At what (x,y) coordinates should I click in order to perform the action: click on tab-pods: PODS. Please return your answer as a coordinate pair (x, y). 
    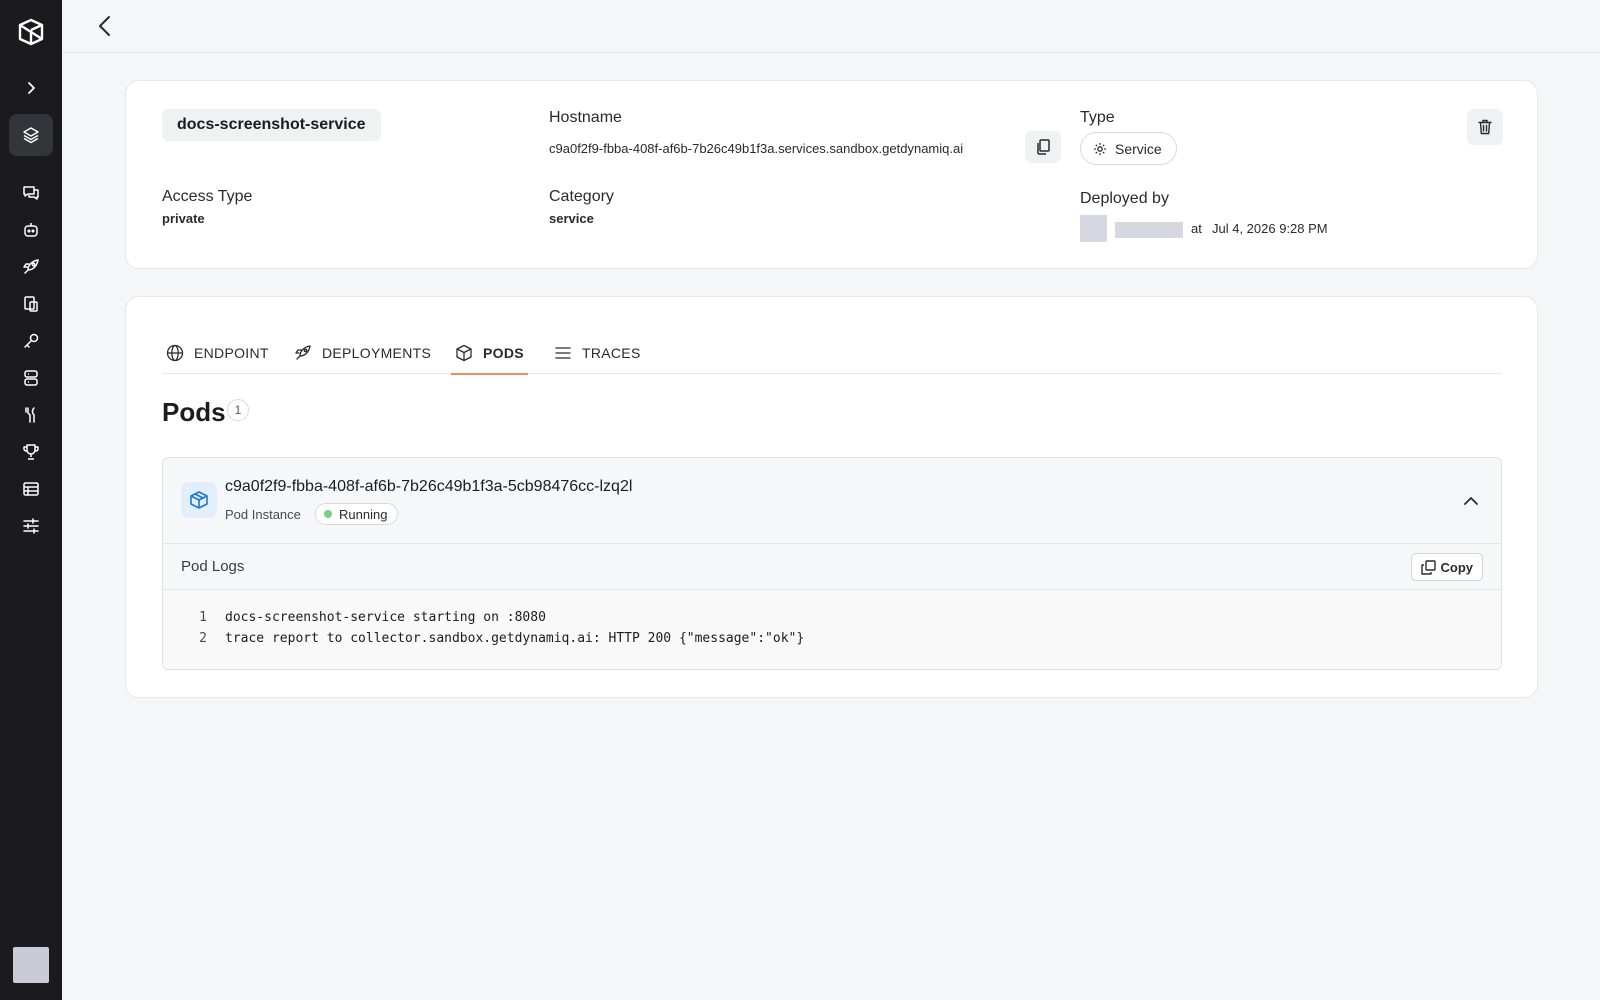
    Looking at the image, I should click on (489, 353).